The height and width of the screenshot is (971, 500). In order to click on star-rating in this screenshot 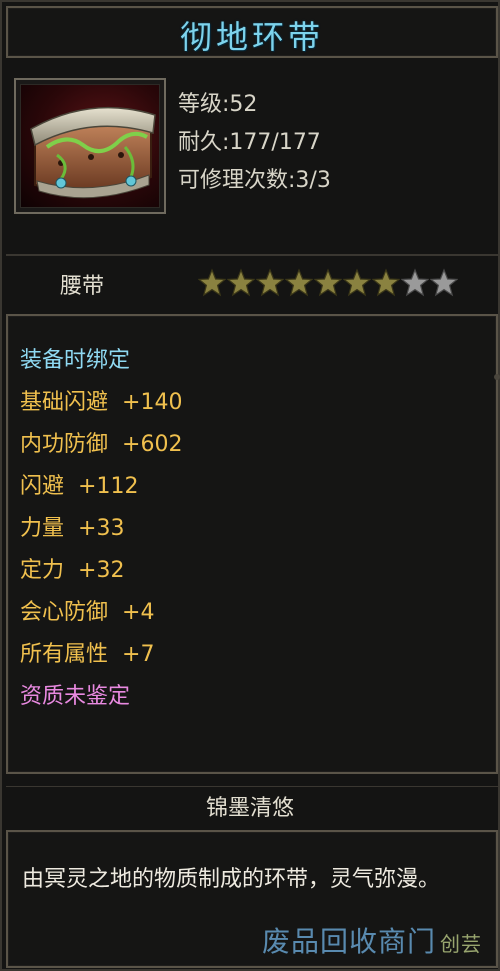, I will do `click(328, 284)`.